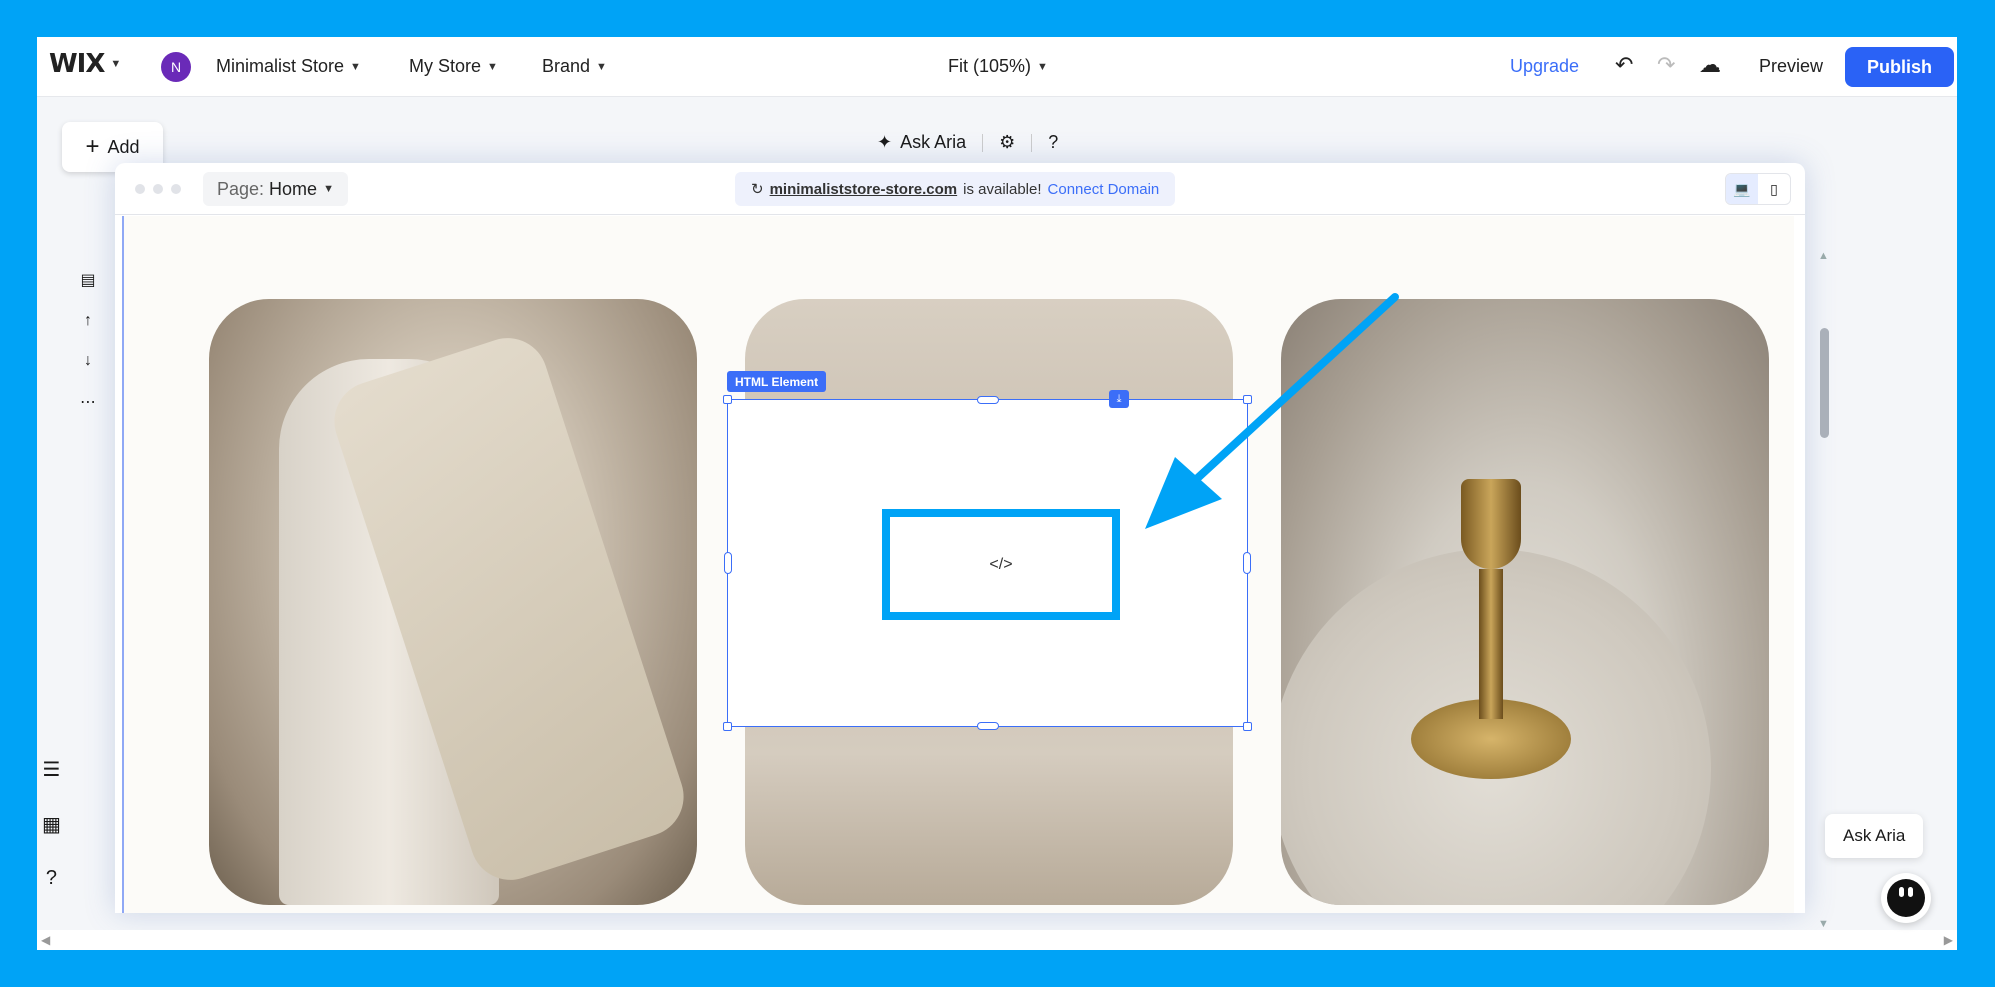 Image resolution: width=1995 pixels, height=987 pixels. Describe the element at coordinates (123, 146) in the screenshot. I see `add-label: Add` at that location.